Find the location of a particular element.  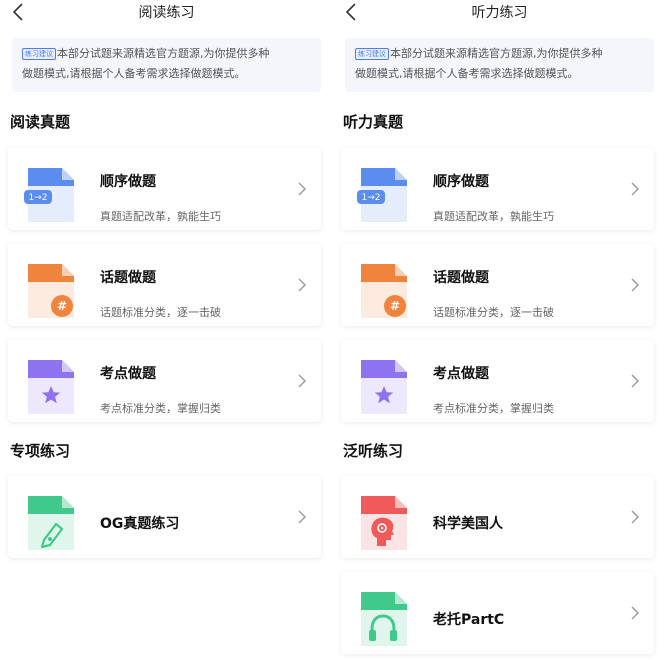

card-og-practice: OG真题练习 is located at coordinates (164, 517).